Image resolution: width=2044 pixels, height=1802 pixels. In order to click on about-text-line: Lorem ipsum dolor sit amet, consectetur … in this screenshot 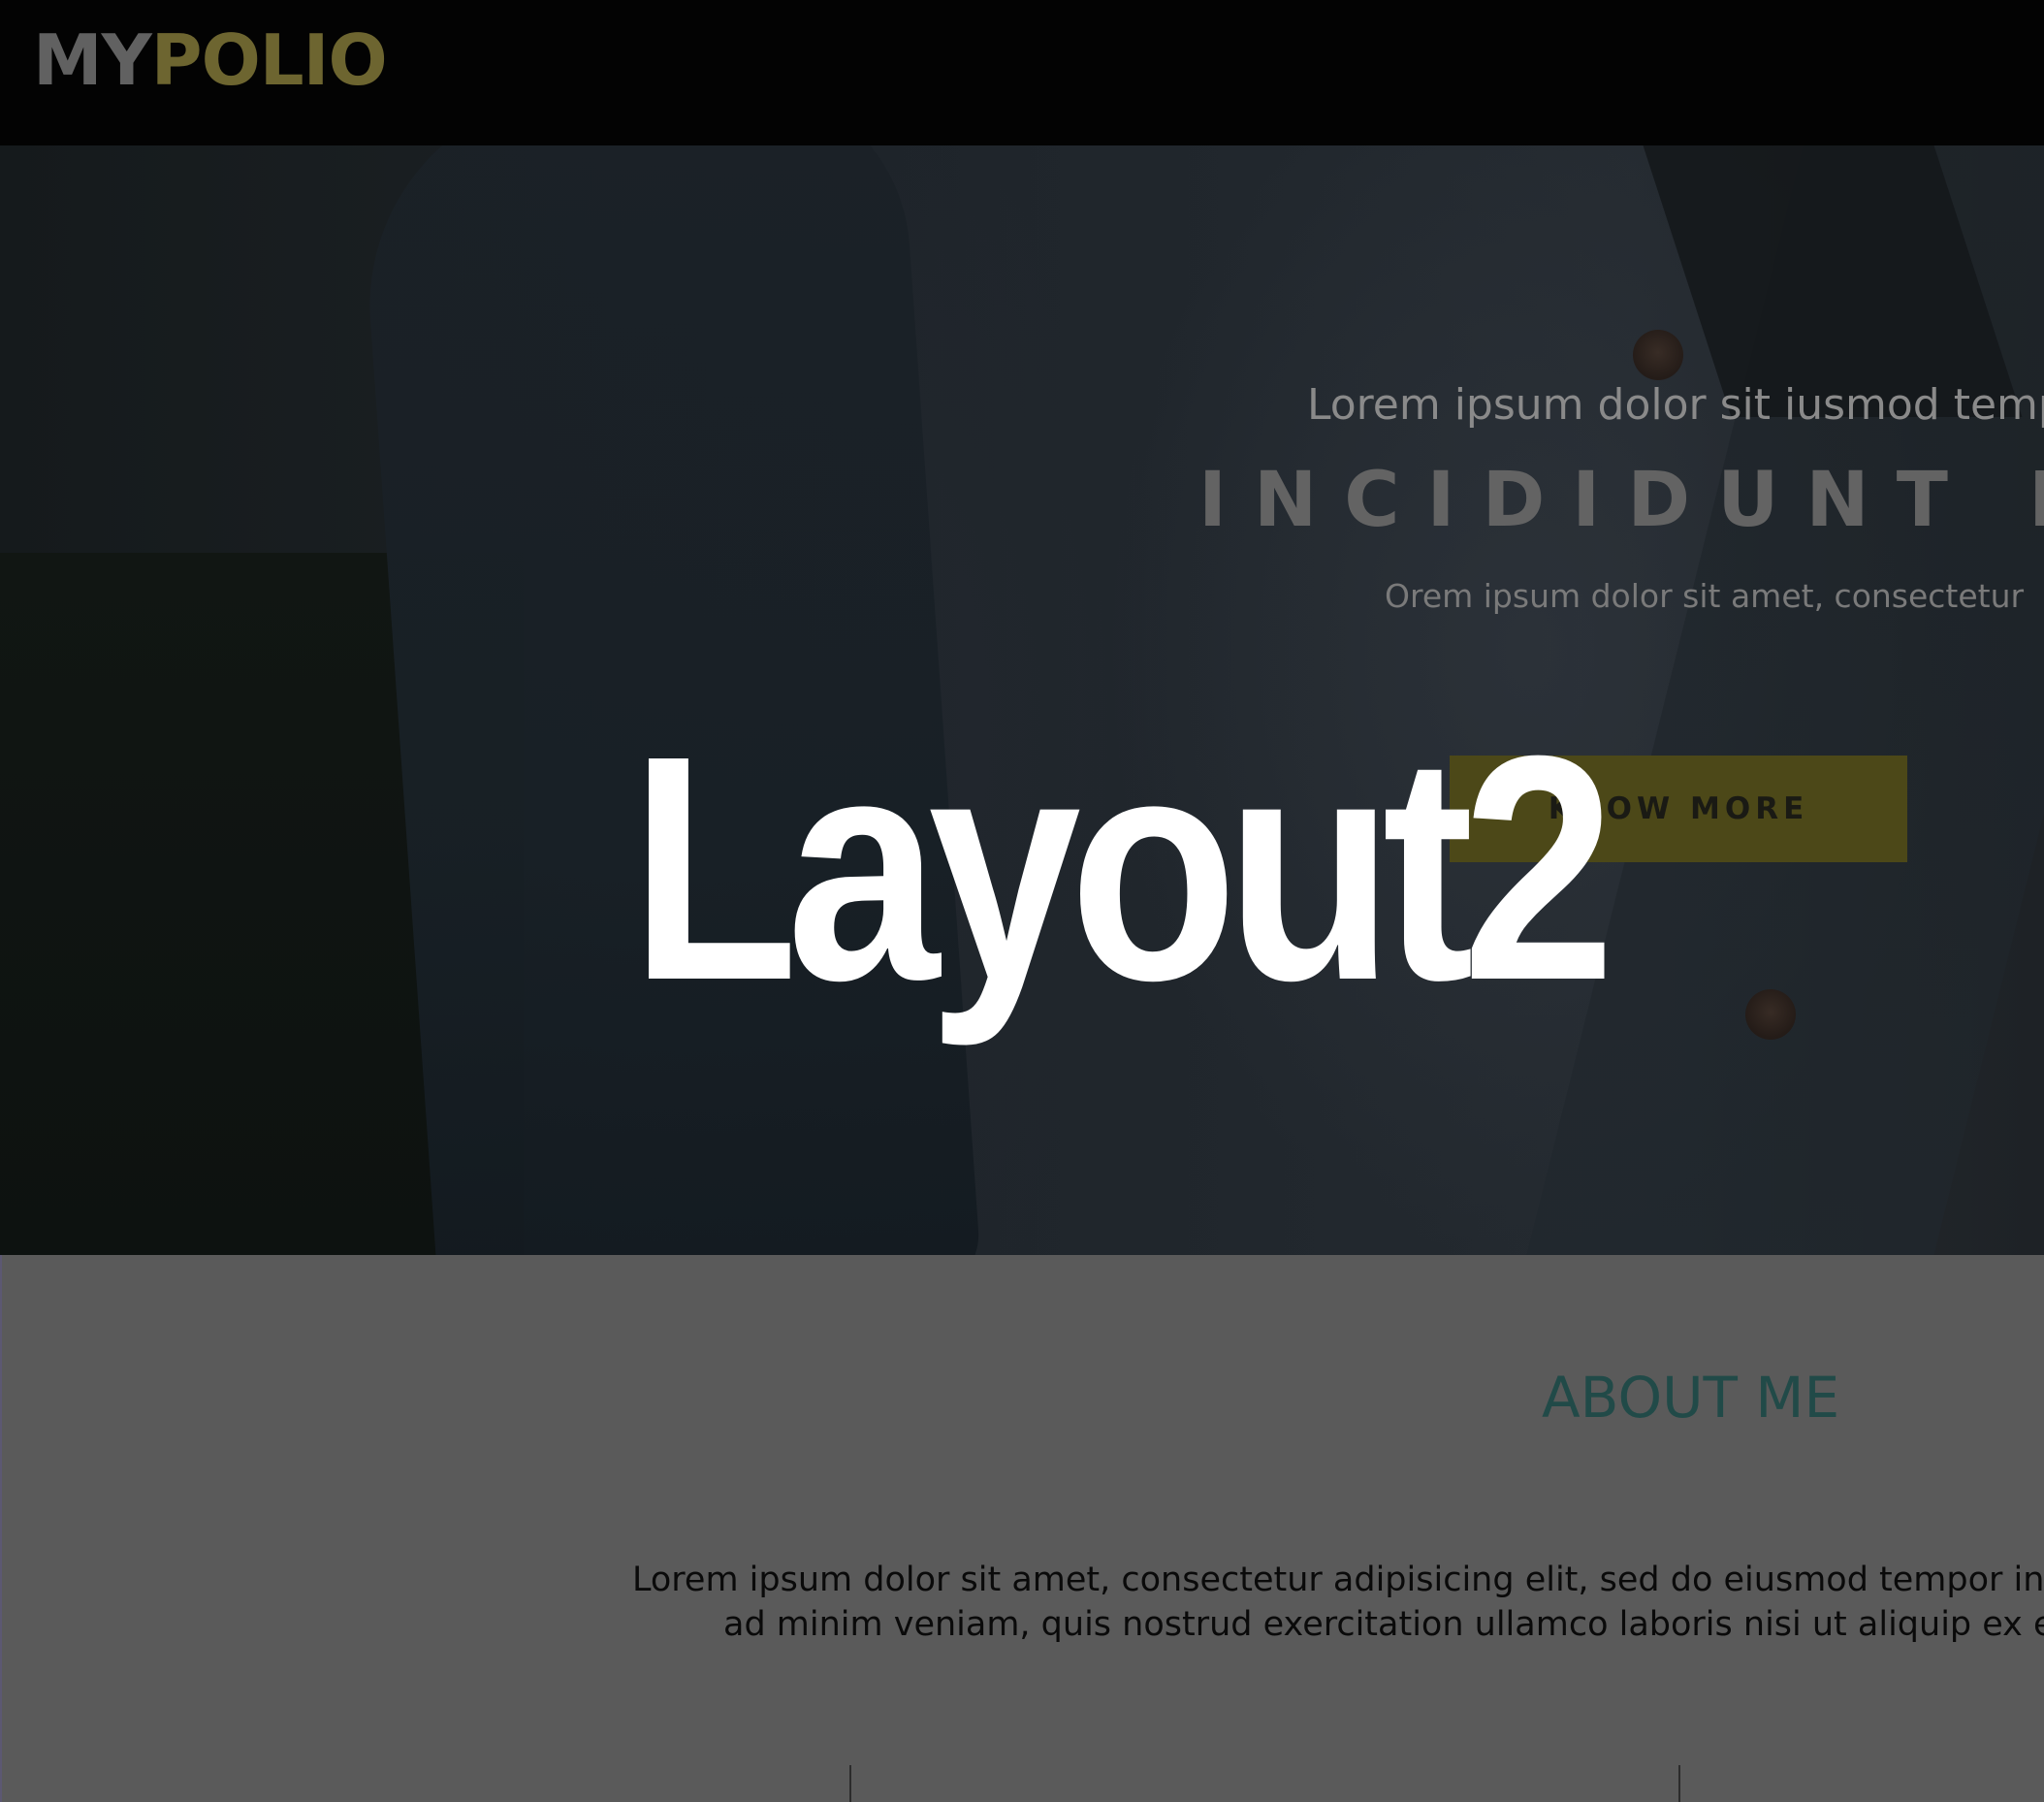, I will do `click(1338, 1580)`.